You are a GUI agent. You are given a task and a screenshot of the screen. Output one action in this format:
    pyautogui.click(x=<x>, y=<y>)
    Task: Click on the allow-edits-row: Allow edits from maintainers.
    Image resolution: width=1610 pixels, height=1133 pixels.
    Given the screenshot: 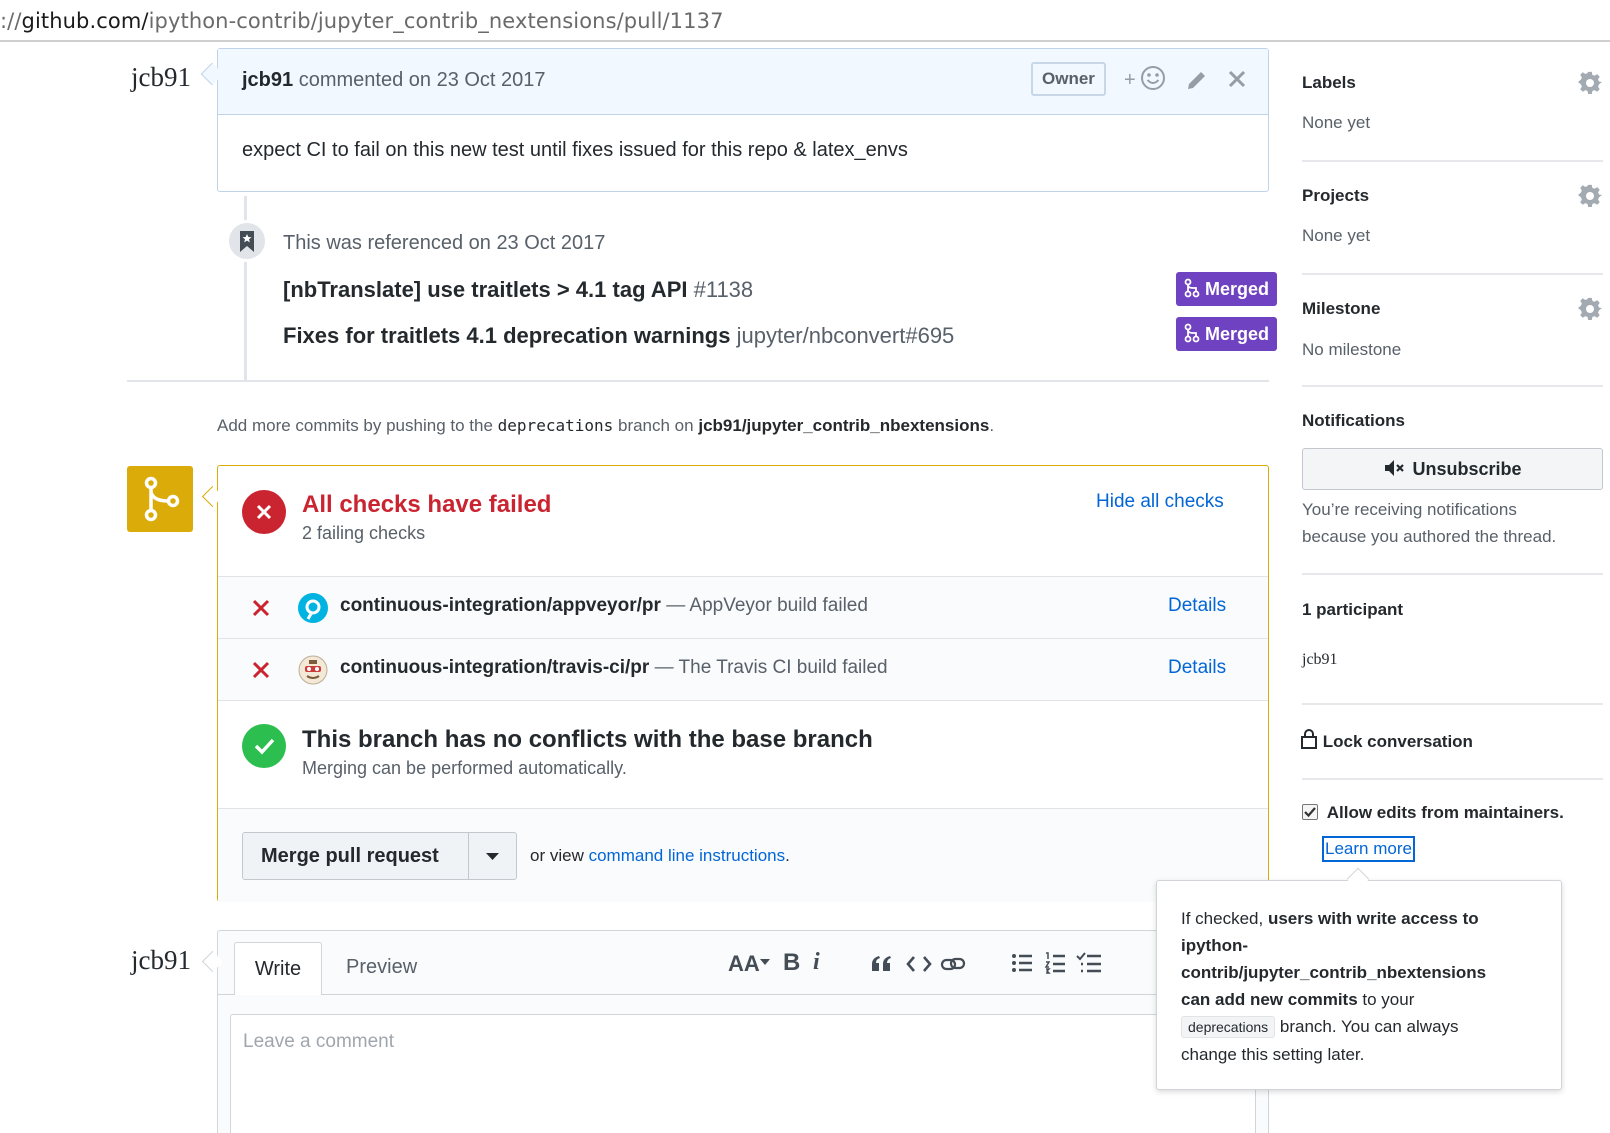 What is the action you would take?
    pyautogui.click(x=1433, y=813)
    